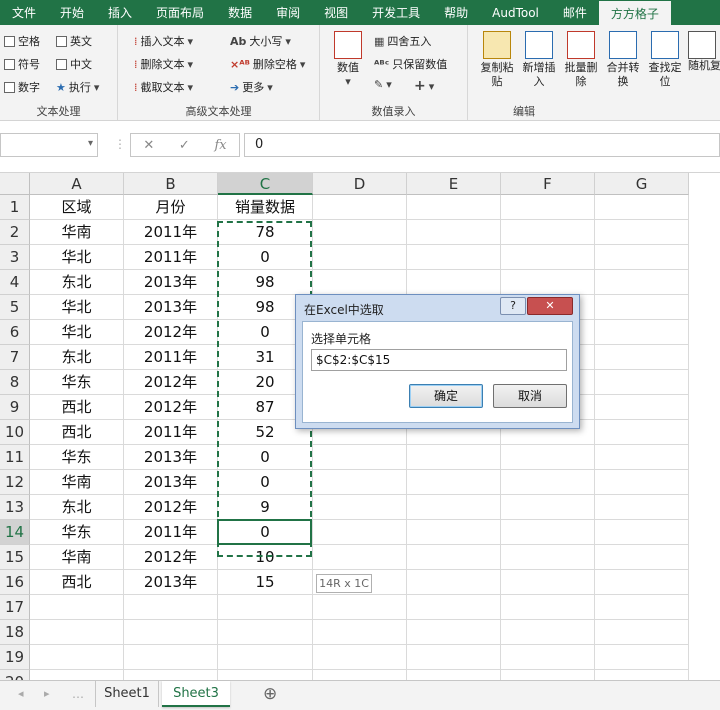 The width and height of the screenshot is (720, 710). Describe the element at coordinates (575, 12) in the screenshot. I see `ribbon-tab: 邮件` at that location.